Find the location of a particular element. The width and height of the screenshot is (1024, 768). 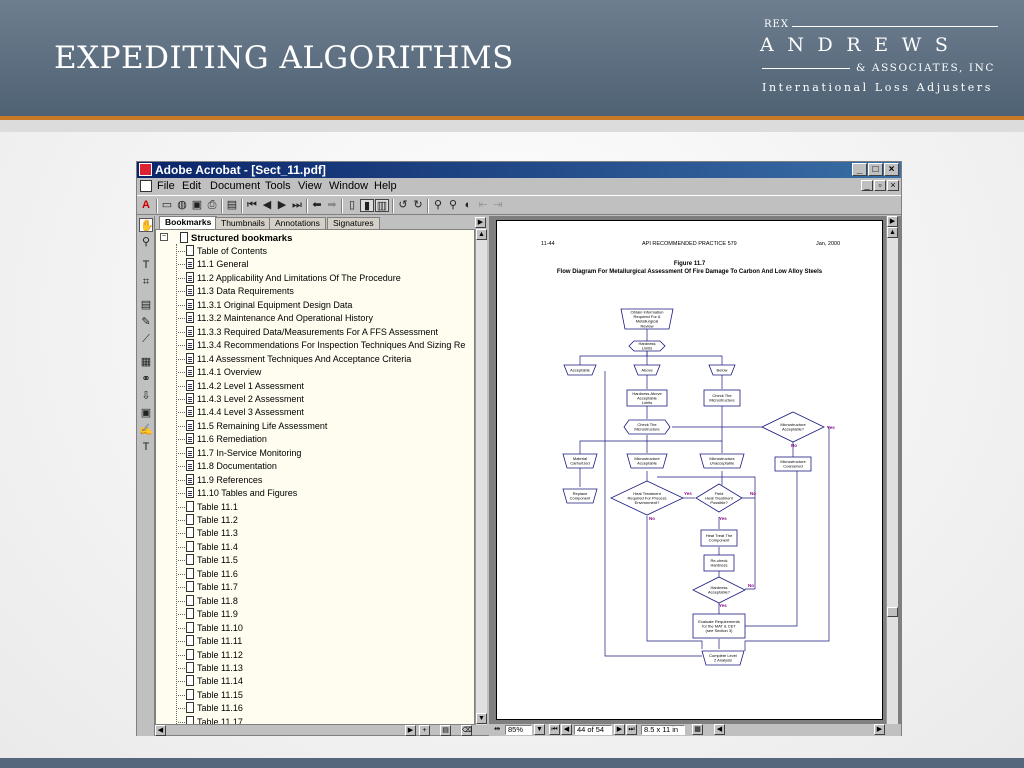

article-tool-icon: ⇩ is located at coordinates (146, 396).